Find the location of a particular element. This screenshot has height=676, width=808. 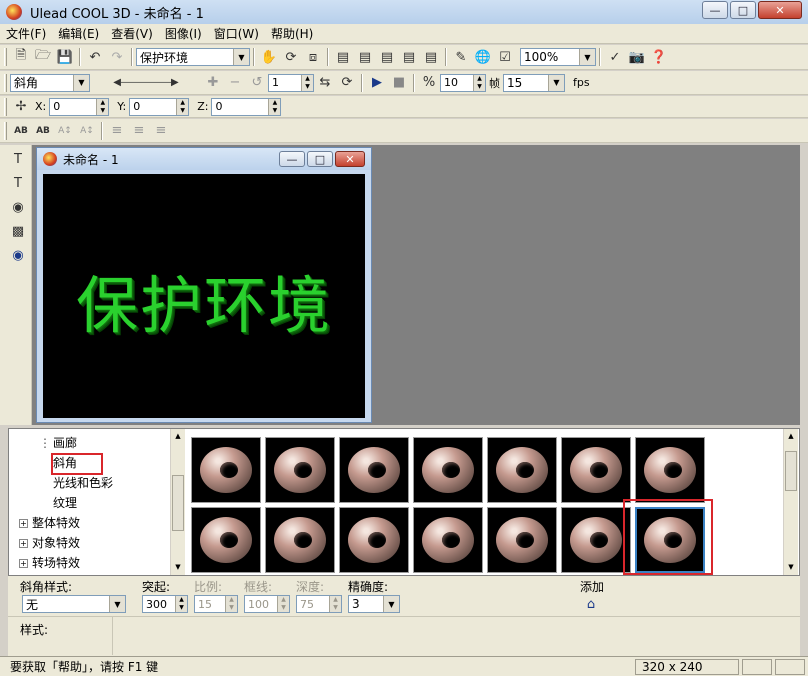

effect-combo: 斜角 ▼ is located at coordinates (50, 82).